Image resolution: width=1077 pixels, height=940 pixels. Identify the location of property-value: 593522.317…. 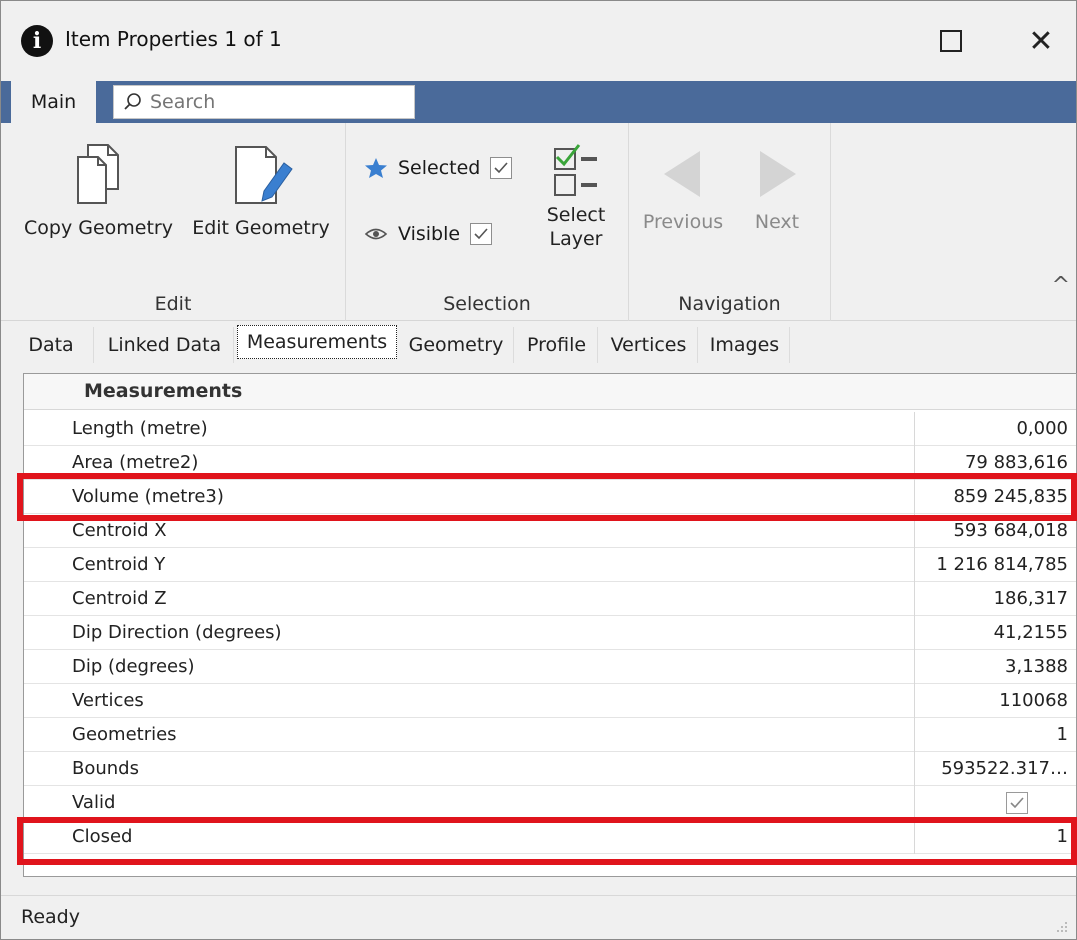
(995, 769).